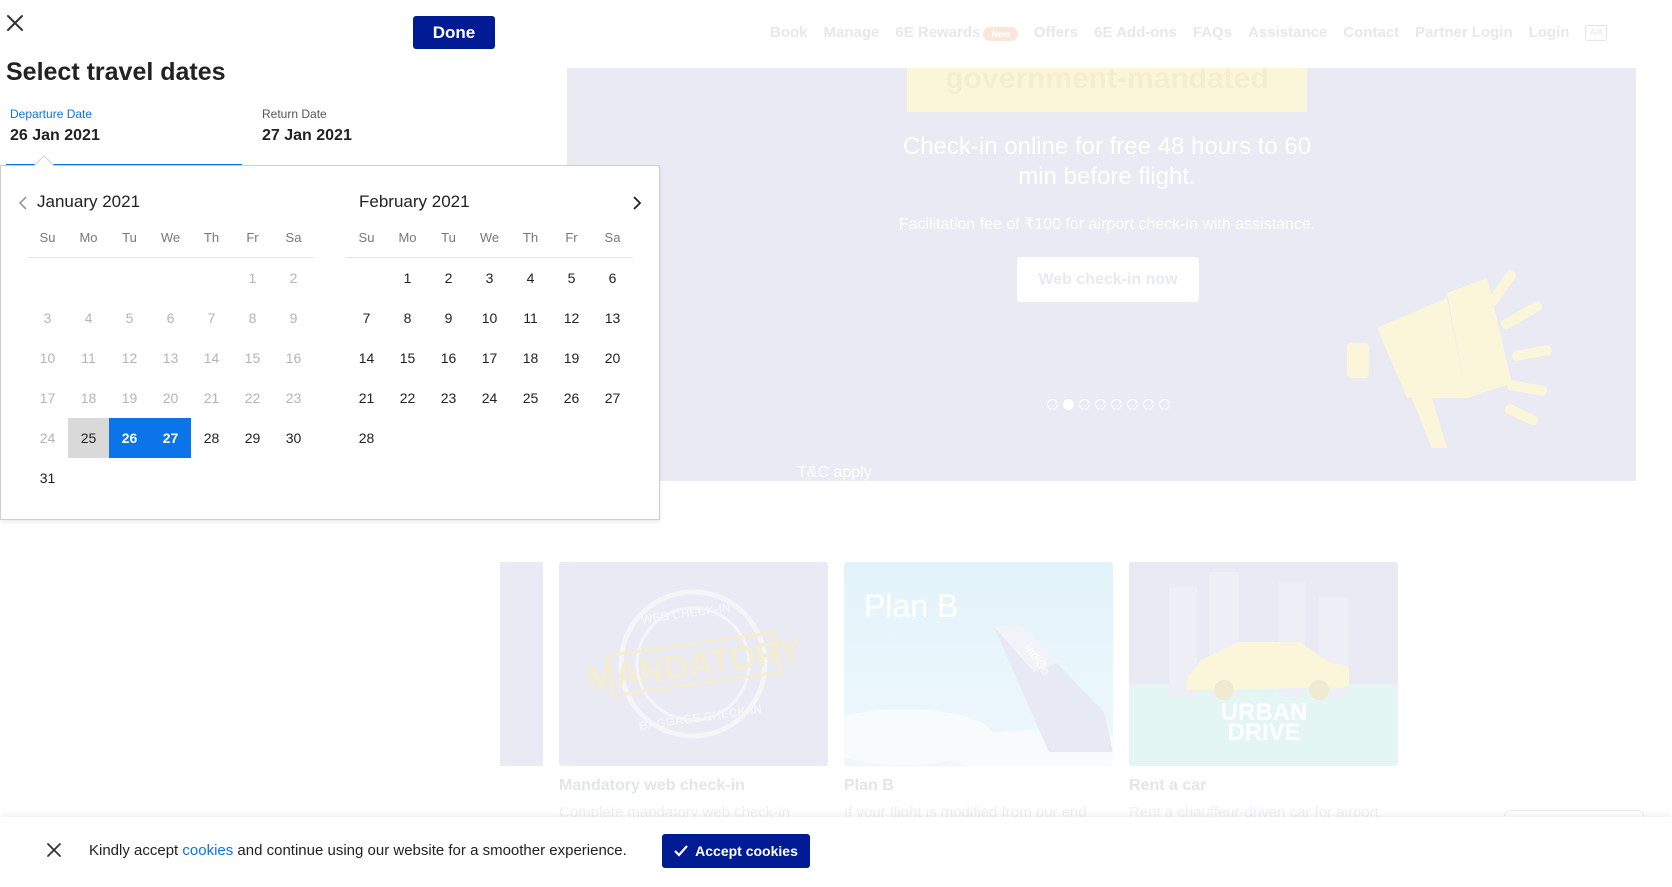  What do you see at coordinates (1108, 279) in the screenshot?
I see `web-checkin-button: Web check-in now` at bounding box center [1108, 279].